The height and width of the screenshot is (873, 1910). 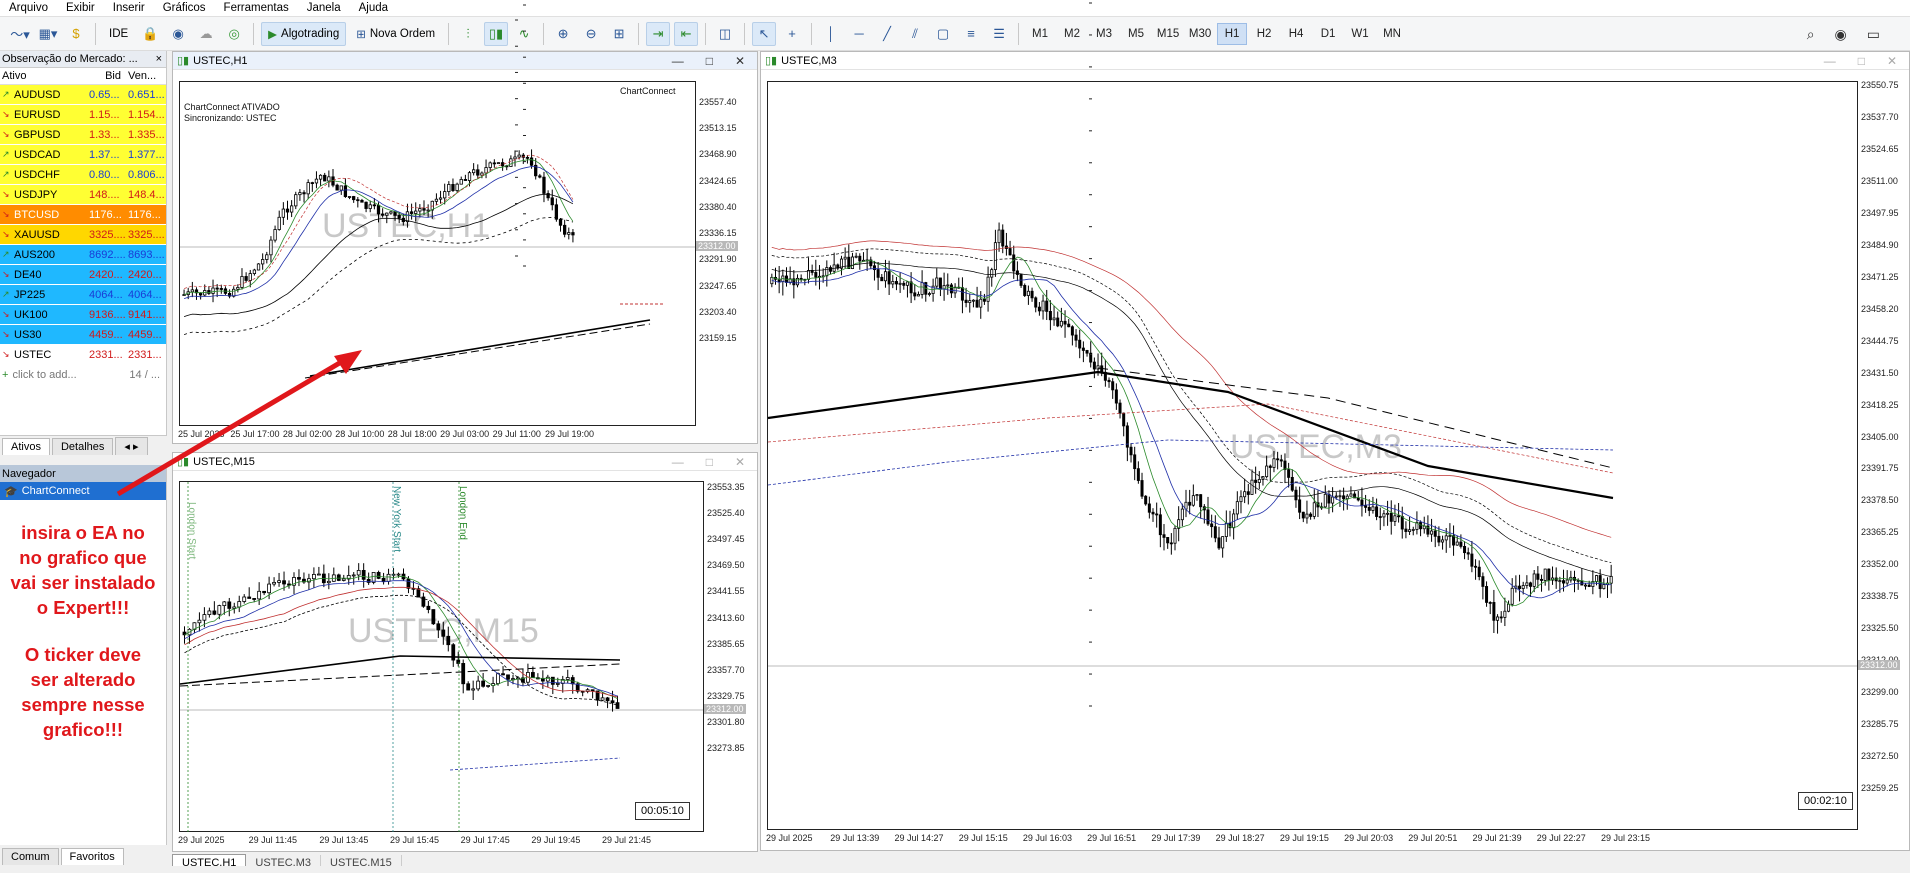 I want to click on annotation-arrow, so click(x=239, y=423).